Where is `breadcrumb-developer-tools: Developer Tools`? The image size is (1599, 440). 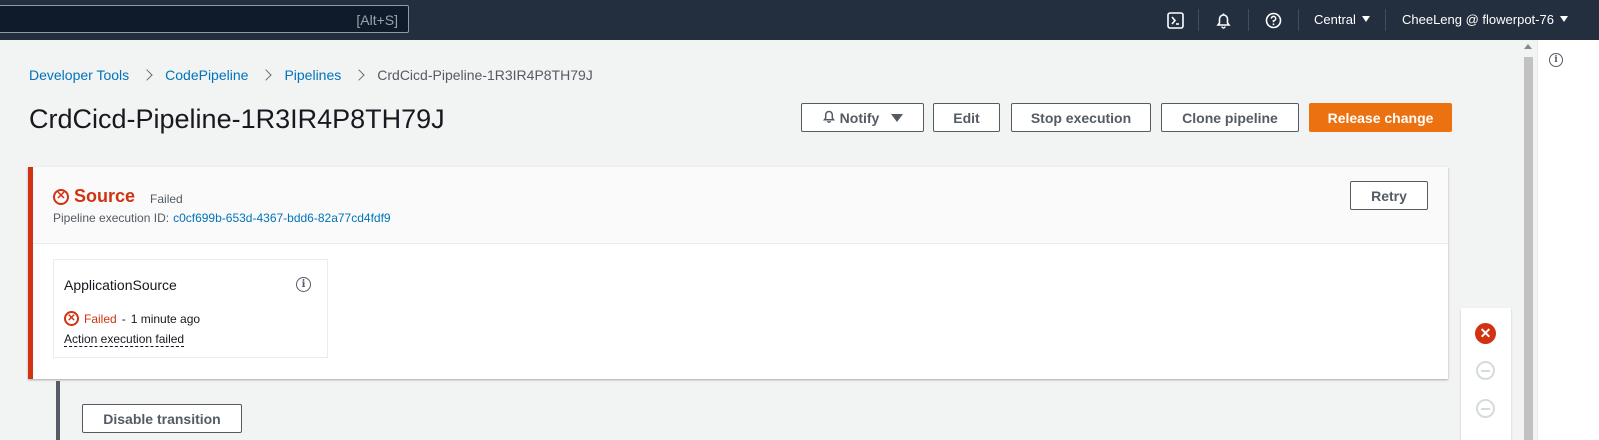
breadcrumb-developer-tools: Developer Tools is located at coordinates (79, 75).